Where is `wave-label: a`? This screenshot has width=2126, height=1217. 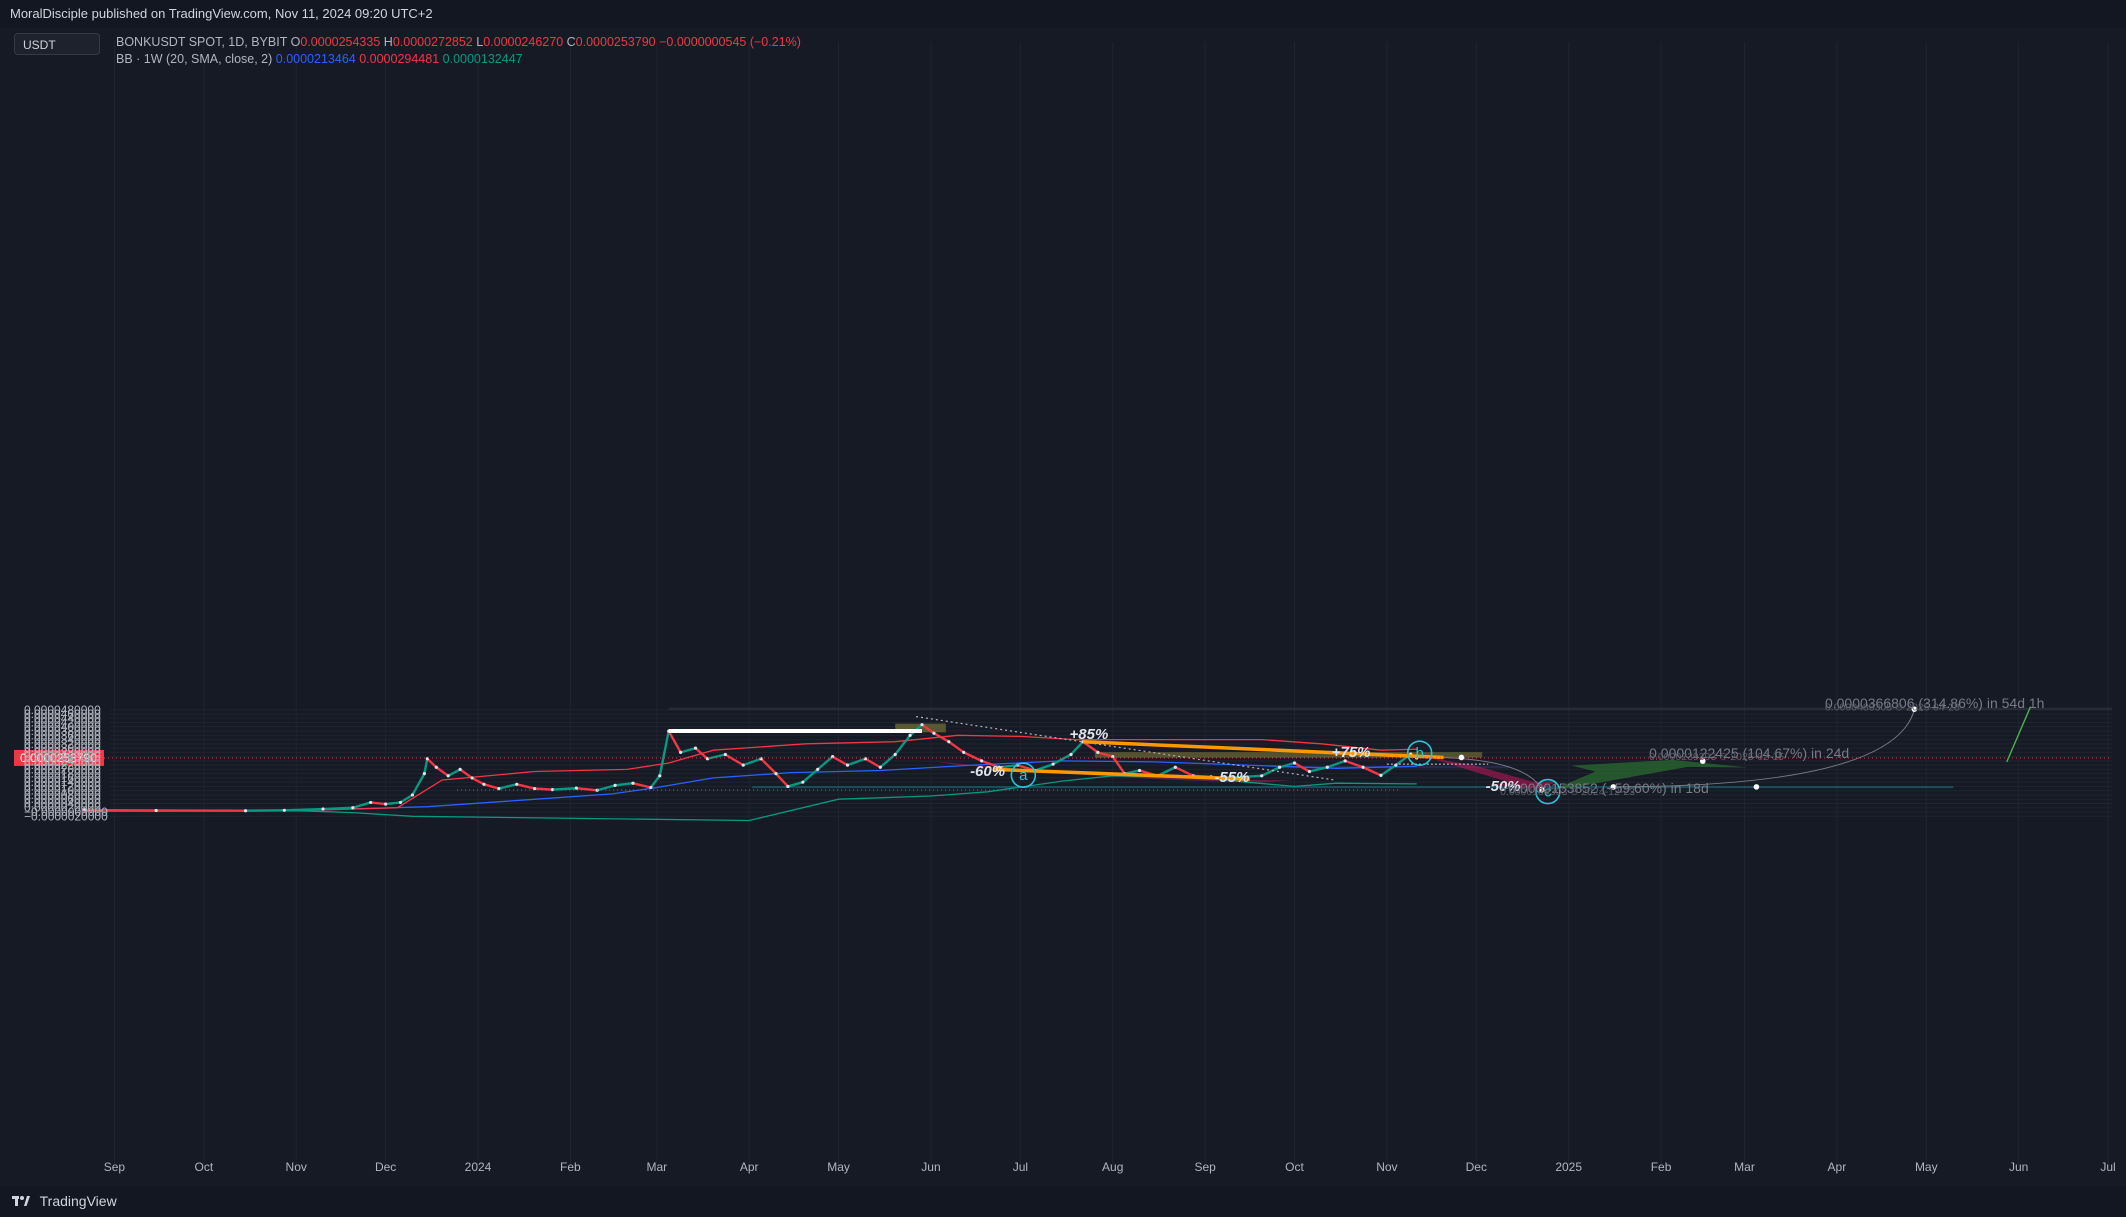 wave-label: a is located at coordinates (1023, 775).